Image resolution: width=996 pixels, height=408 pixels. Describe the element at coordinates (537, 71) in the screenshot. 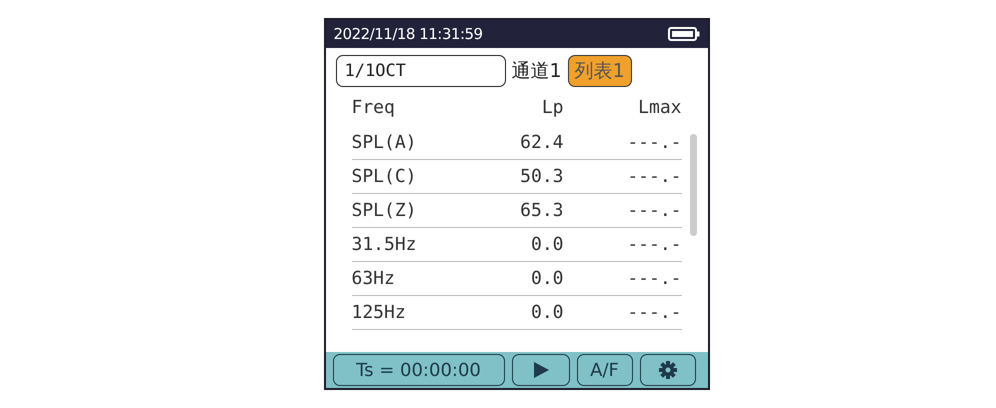

I see `channel-label: 通道1` at that location.